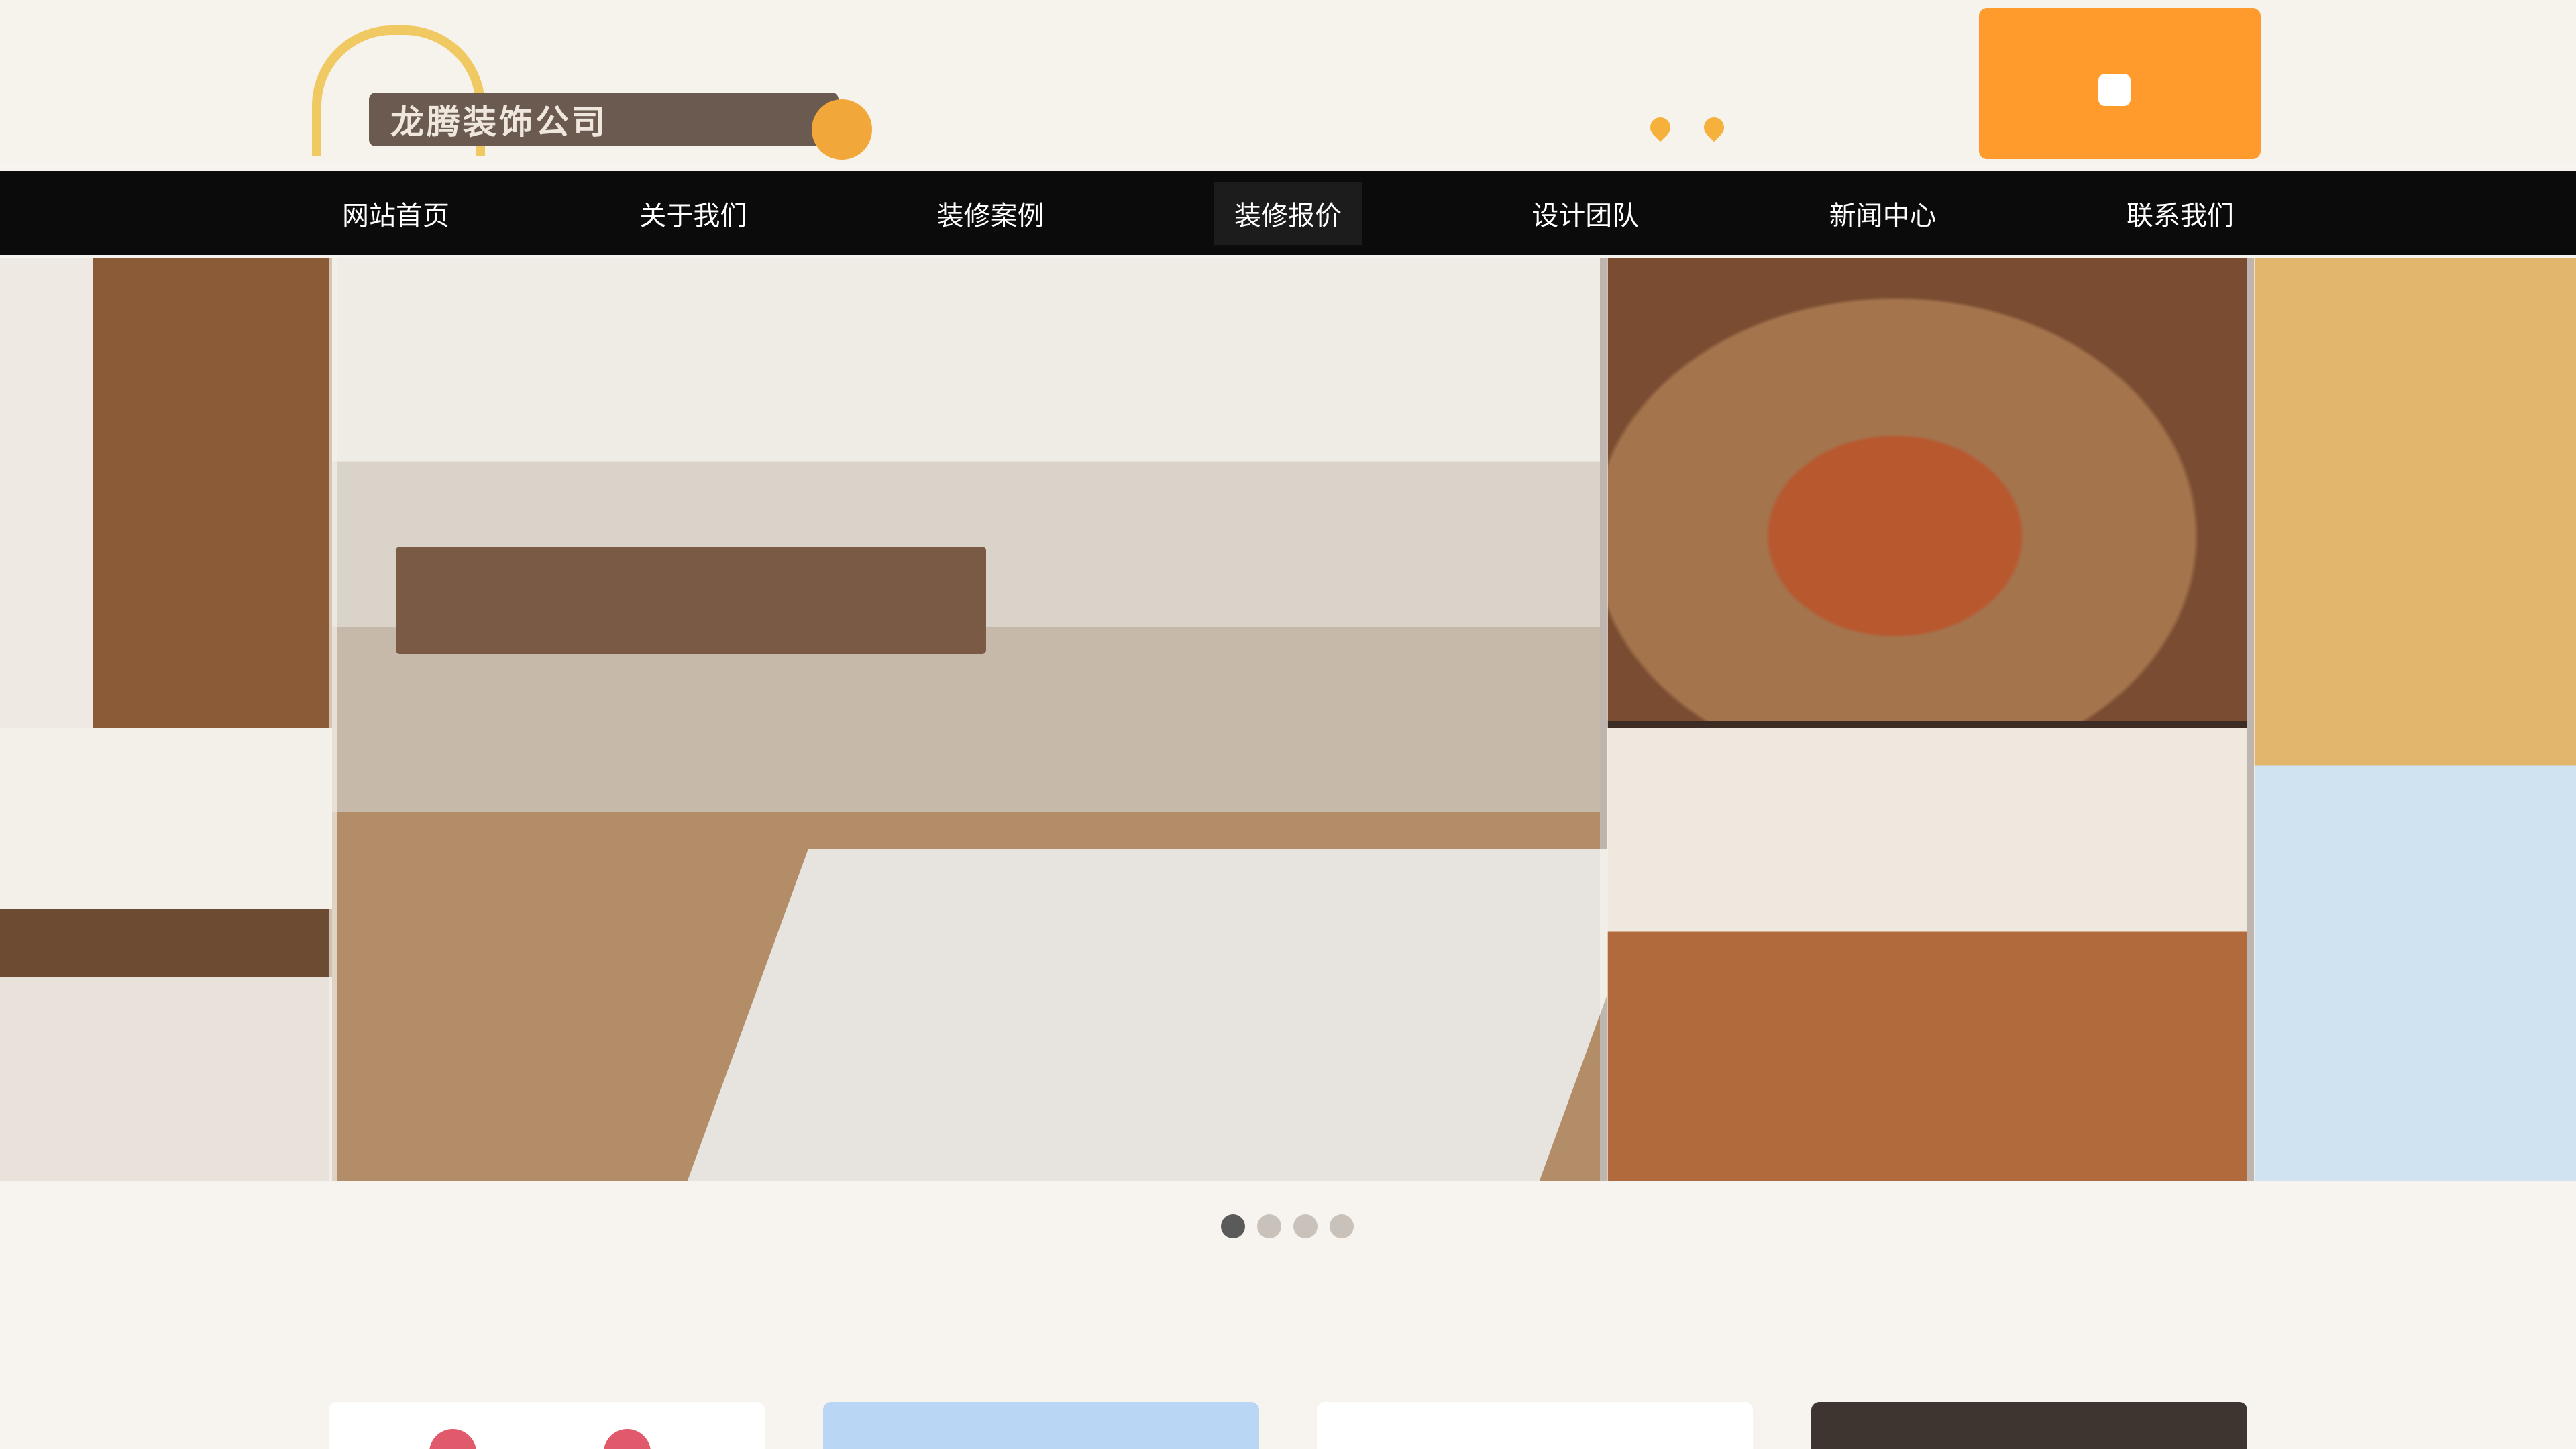 The width and height of the screenshot is (2576, 1449). I want to click on site-header: 龙腾装饰公司, so click(1288, 82).